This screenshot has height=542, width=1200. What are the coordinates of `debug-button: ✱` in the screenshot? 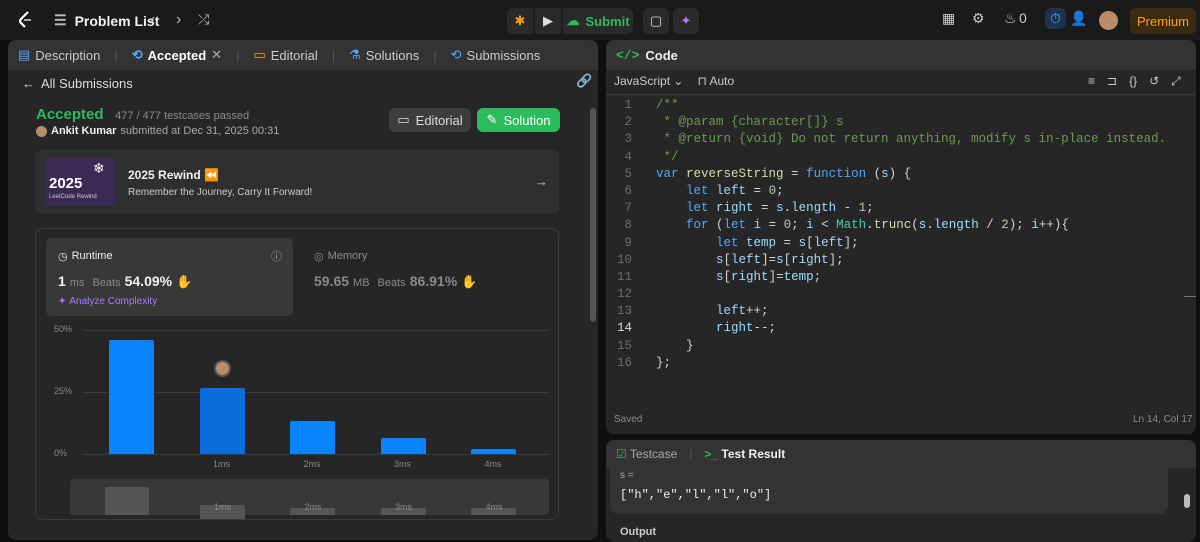 It's located at (520, 21).